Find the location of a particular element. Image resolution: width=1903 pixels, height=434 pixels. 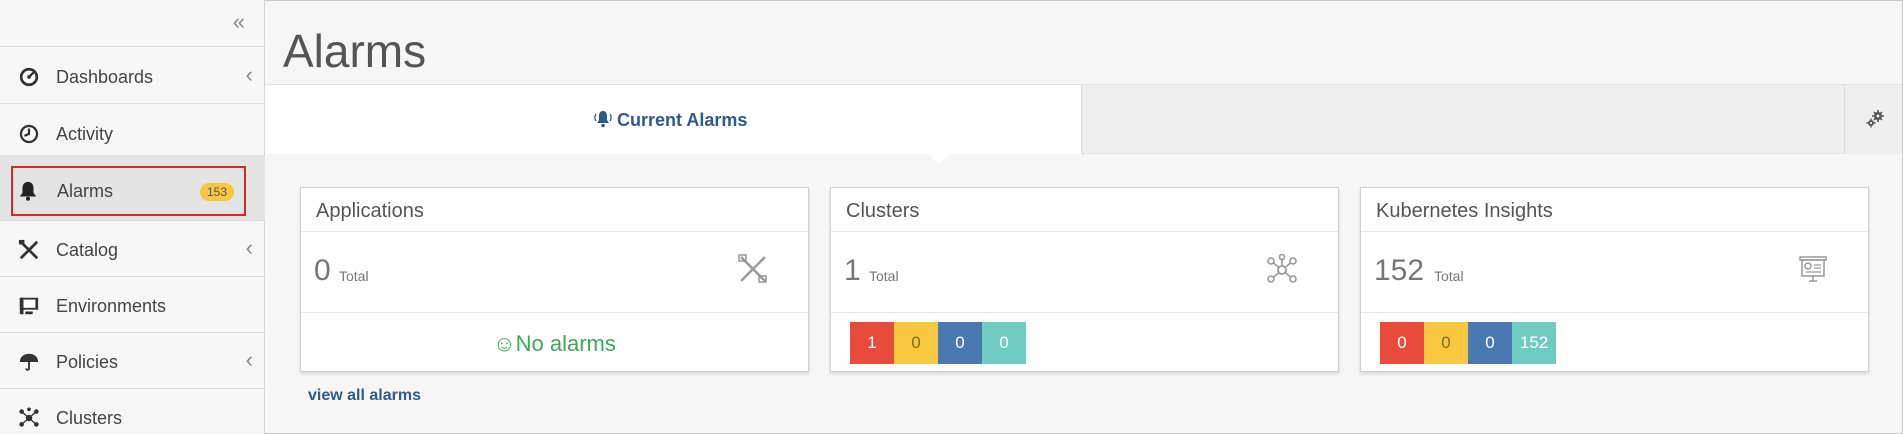

card-footer: ☺No alarms is located at coordinates (554, 343).